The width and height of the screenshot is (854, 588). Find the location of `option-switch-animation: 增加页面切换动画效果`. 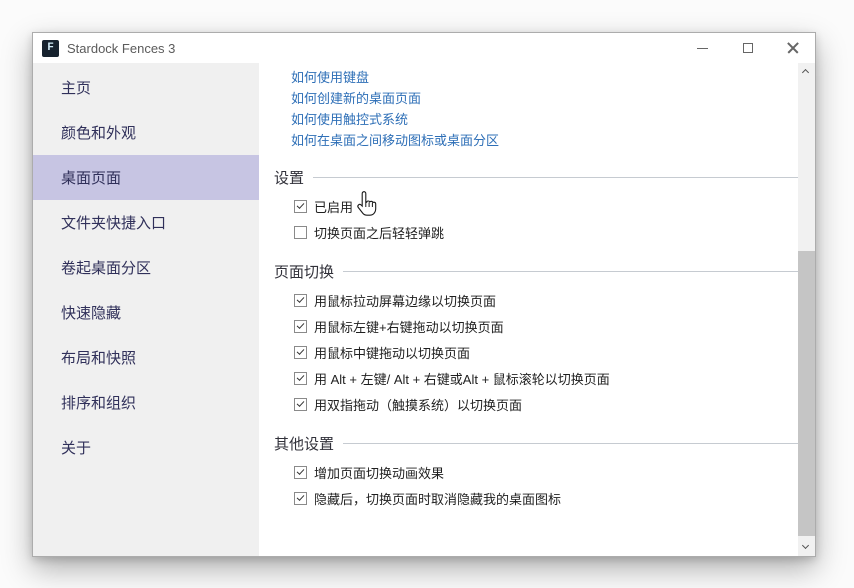

option-switch-animation: 增加页面切换动画效果 is located at coordinates (544, 472).